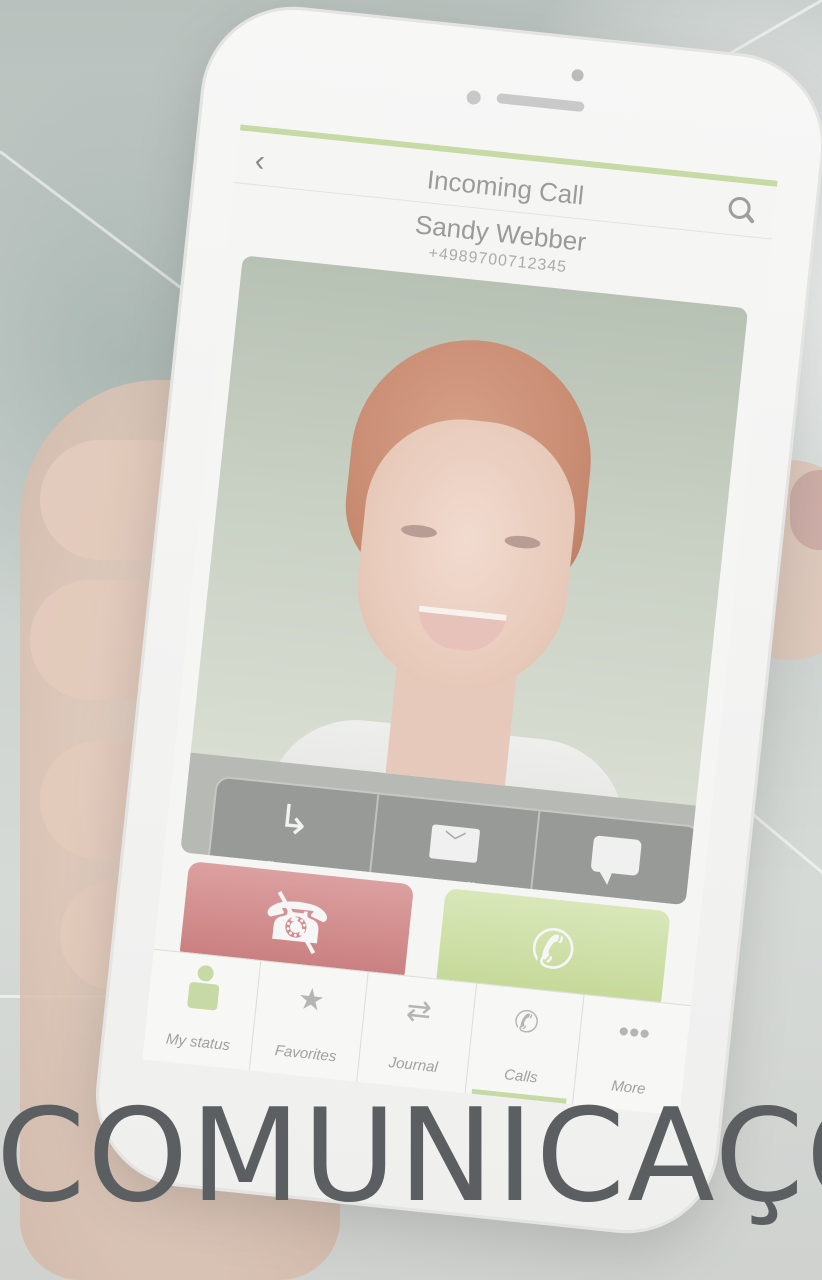  What do you see at coordinates (203, 996) in the screenshot?
I see `person-icon-body` at bounding box center [203, 996].